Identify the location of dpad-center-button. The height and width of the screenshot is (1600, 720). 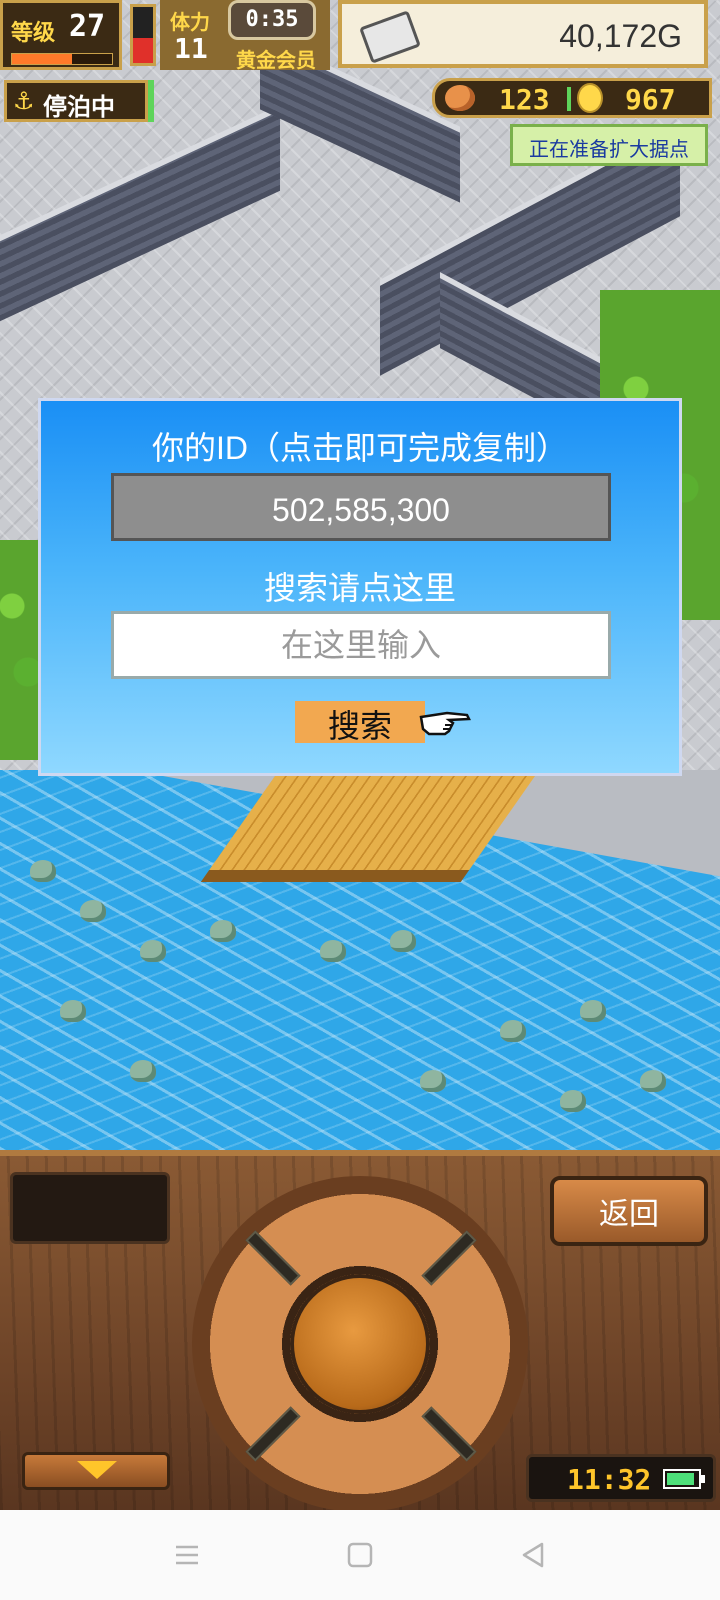
(360, 1344).